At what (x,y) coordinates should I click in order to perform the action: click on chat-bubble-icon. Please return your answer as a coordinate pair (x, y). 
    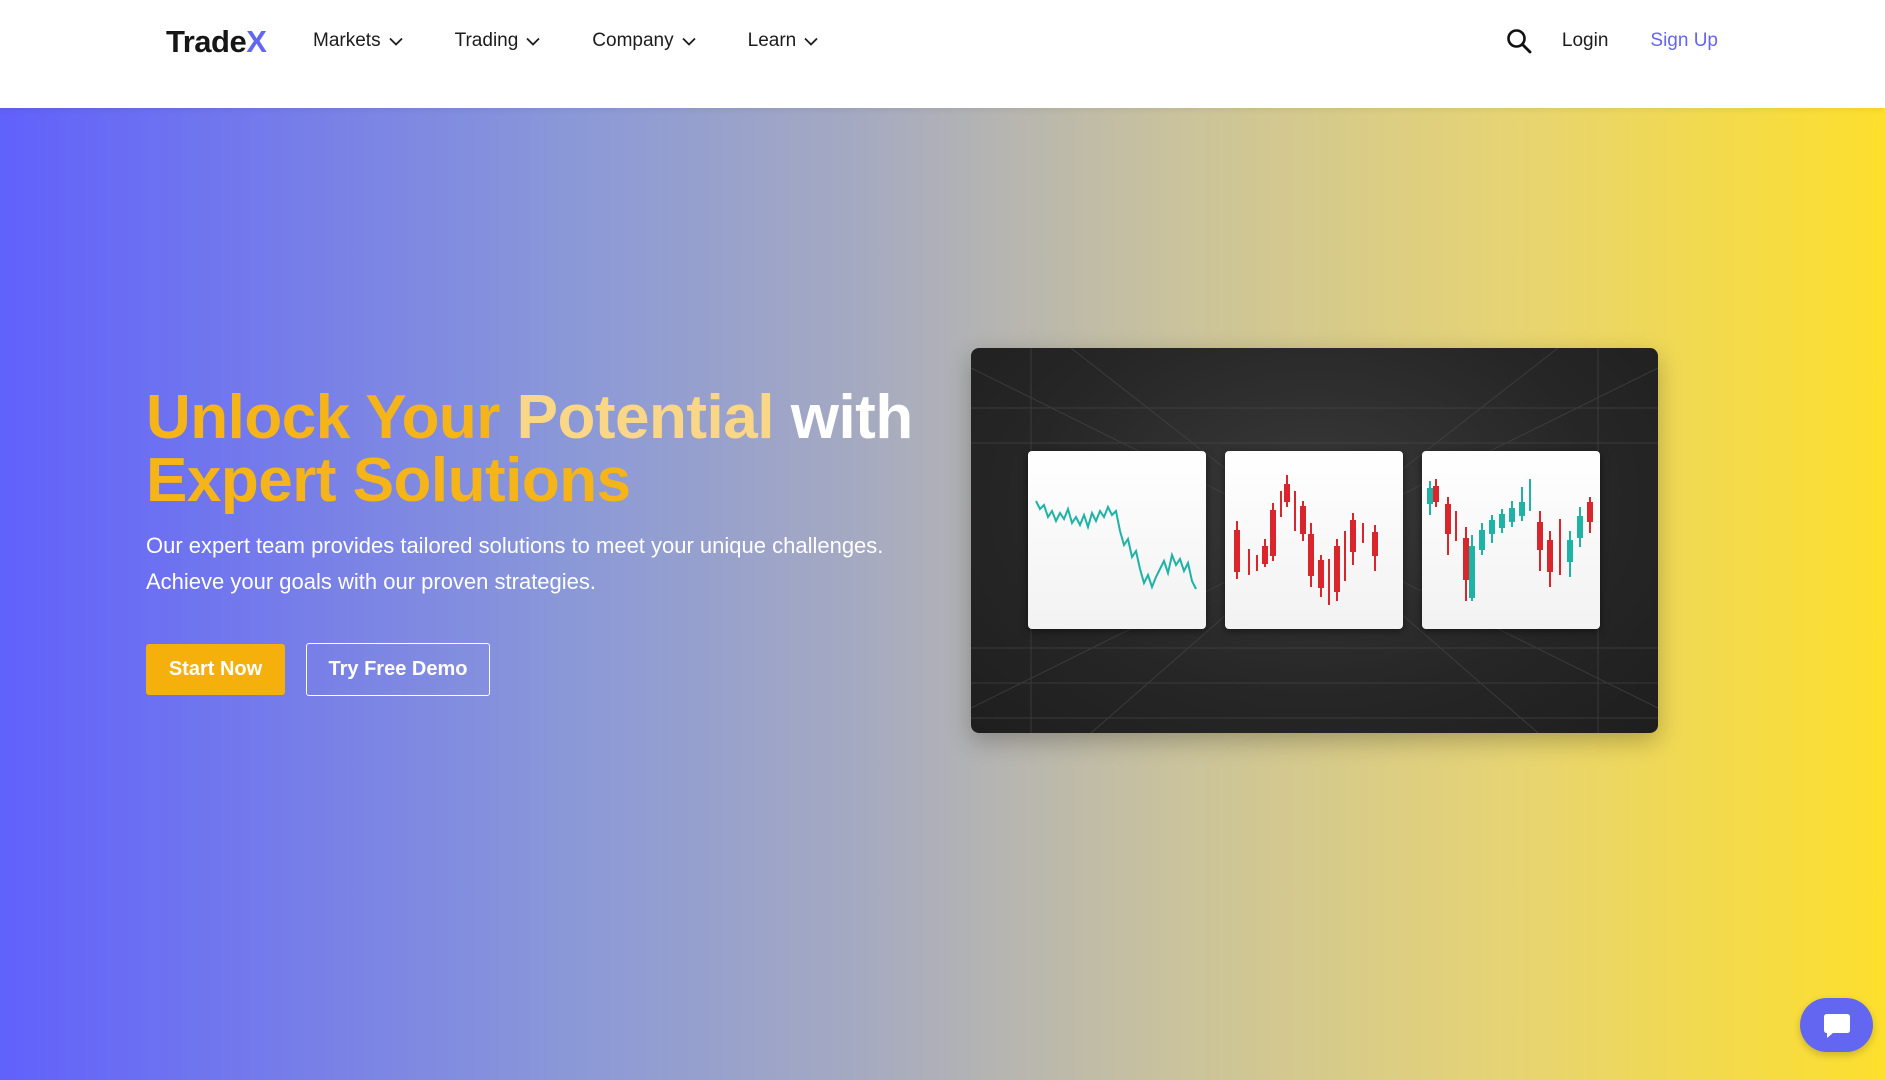
    Looking at the image, I should click on (1836, 1026).